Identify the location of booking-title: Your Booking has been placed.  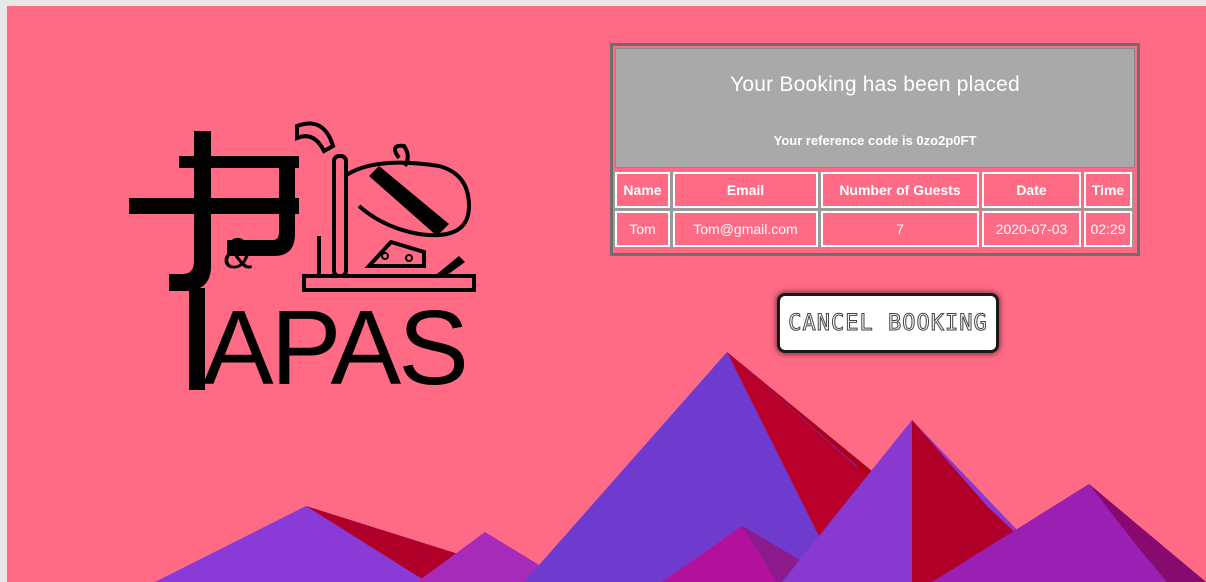
(875, 84).